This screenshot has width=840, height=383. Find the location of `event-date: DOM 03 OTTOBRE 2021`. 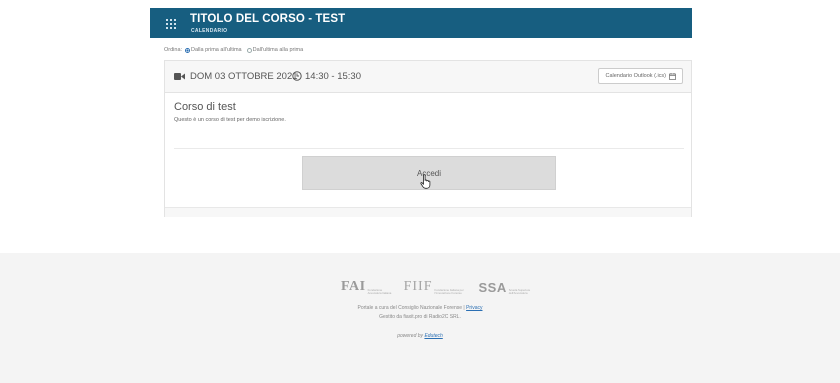

event-date: DOM 03 OTTOBRE 2021 is located at coordinates (244, 76).